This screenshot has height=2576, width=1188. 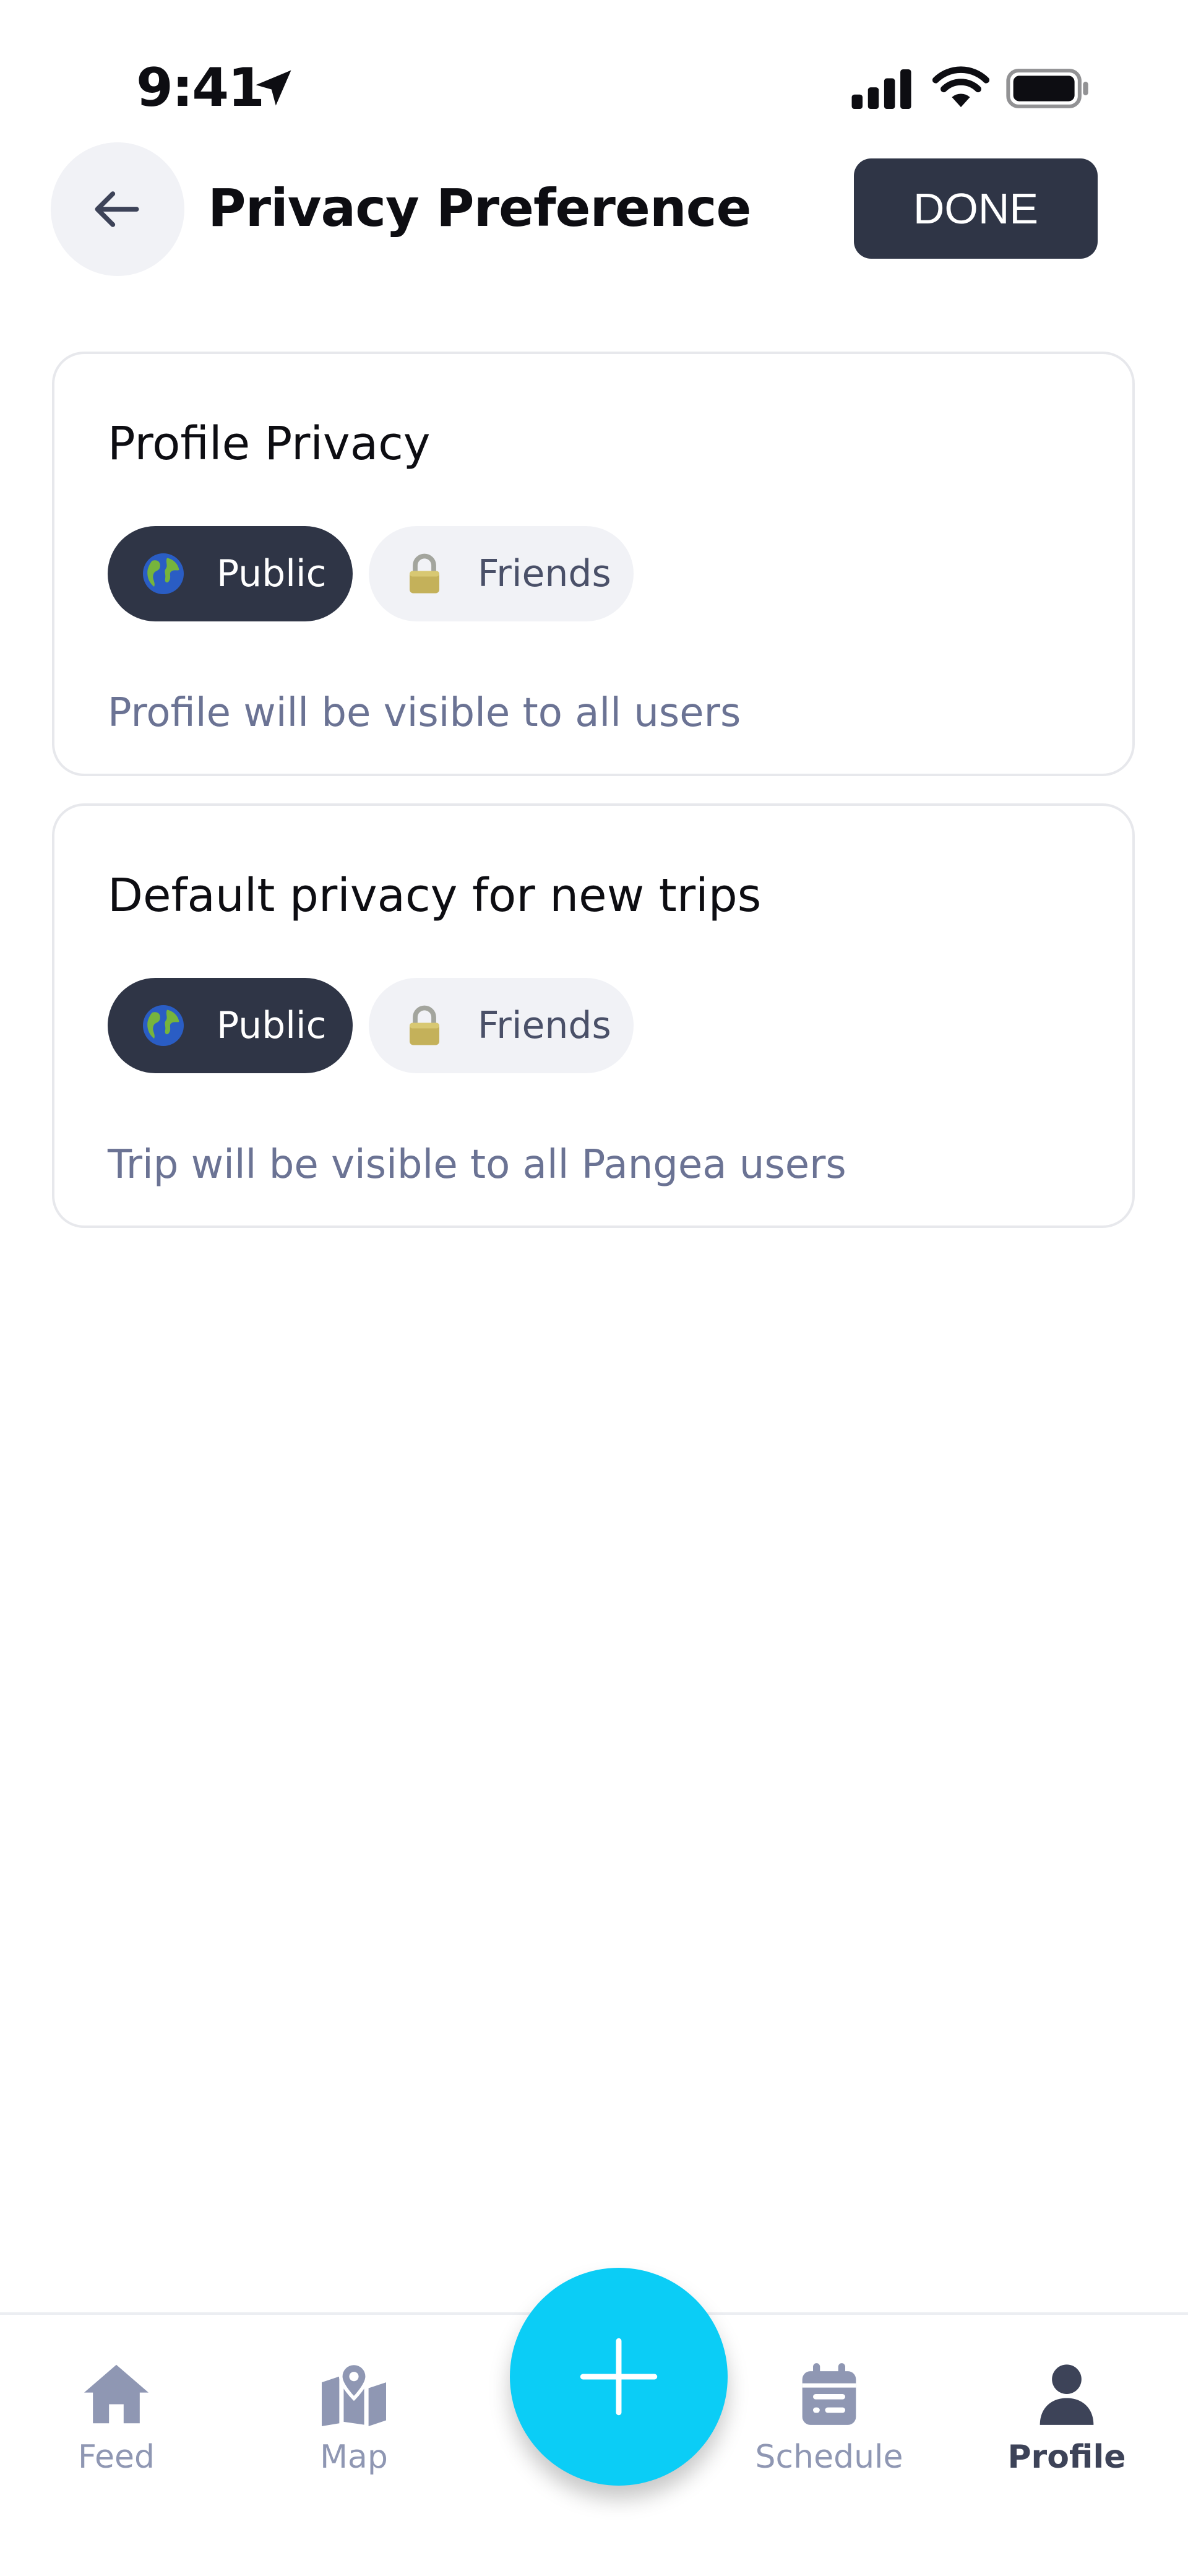 I want to click on section-title: Default privacy for new trips, so click(x=435, y=895).